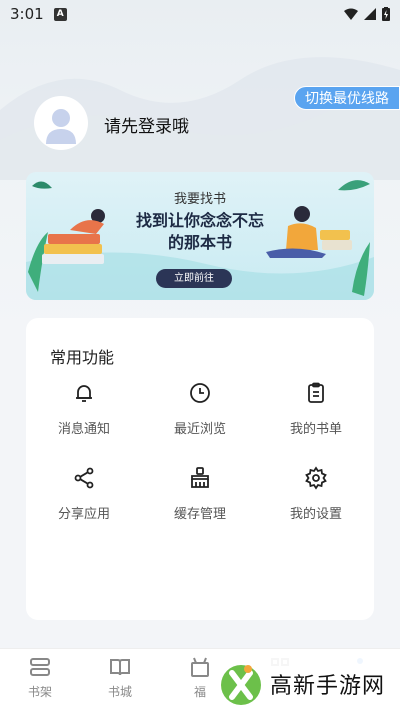  Describe the element at coordinates (199, 199) in the screenshot. I see `banner-title: 我要找书` at that location.